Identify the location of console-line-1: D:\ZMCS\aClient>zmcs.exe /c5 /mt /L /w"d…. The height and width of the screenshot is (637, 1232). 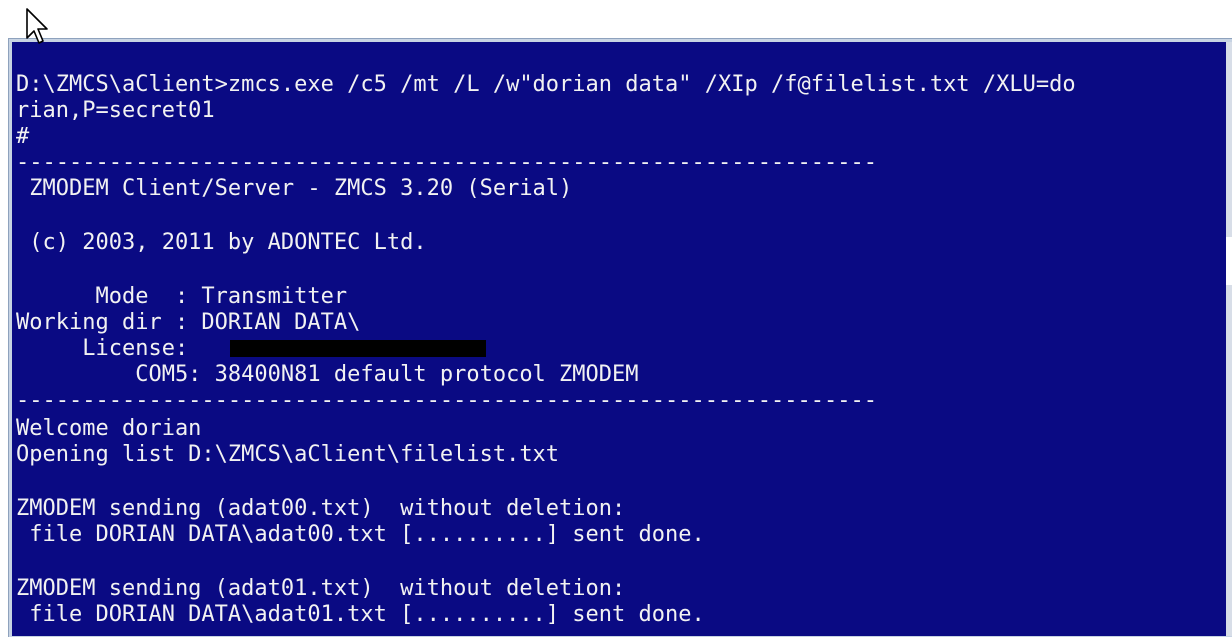
(546, 84).